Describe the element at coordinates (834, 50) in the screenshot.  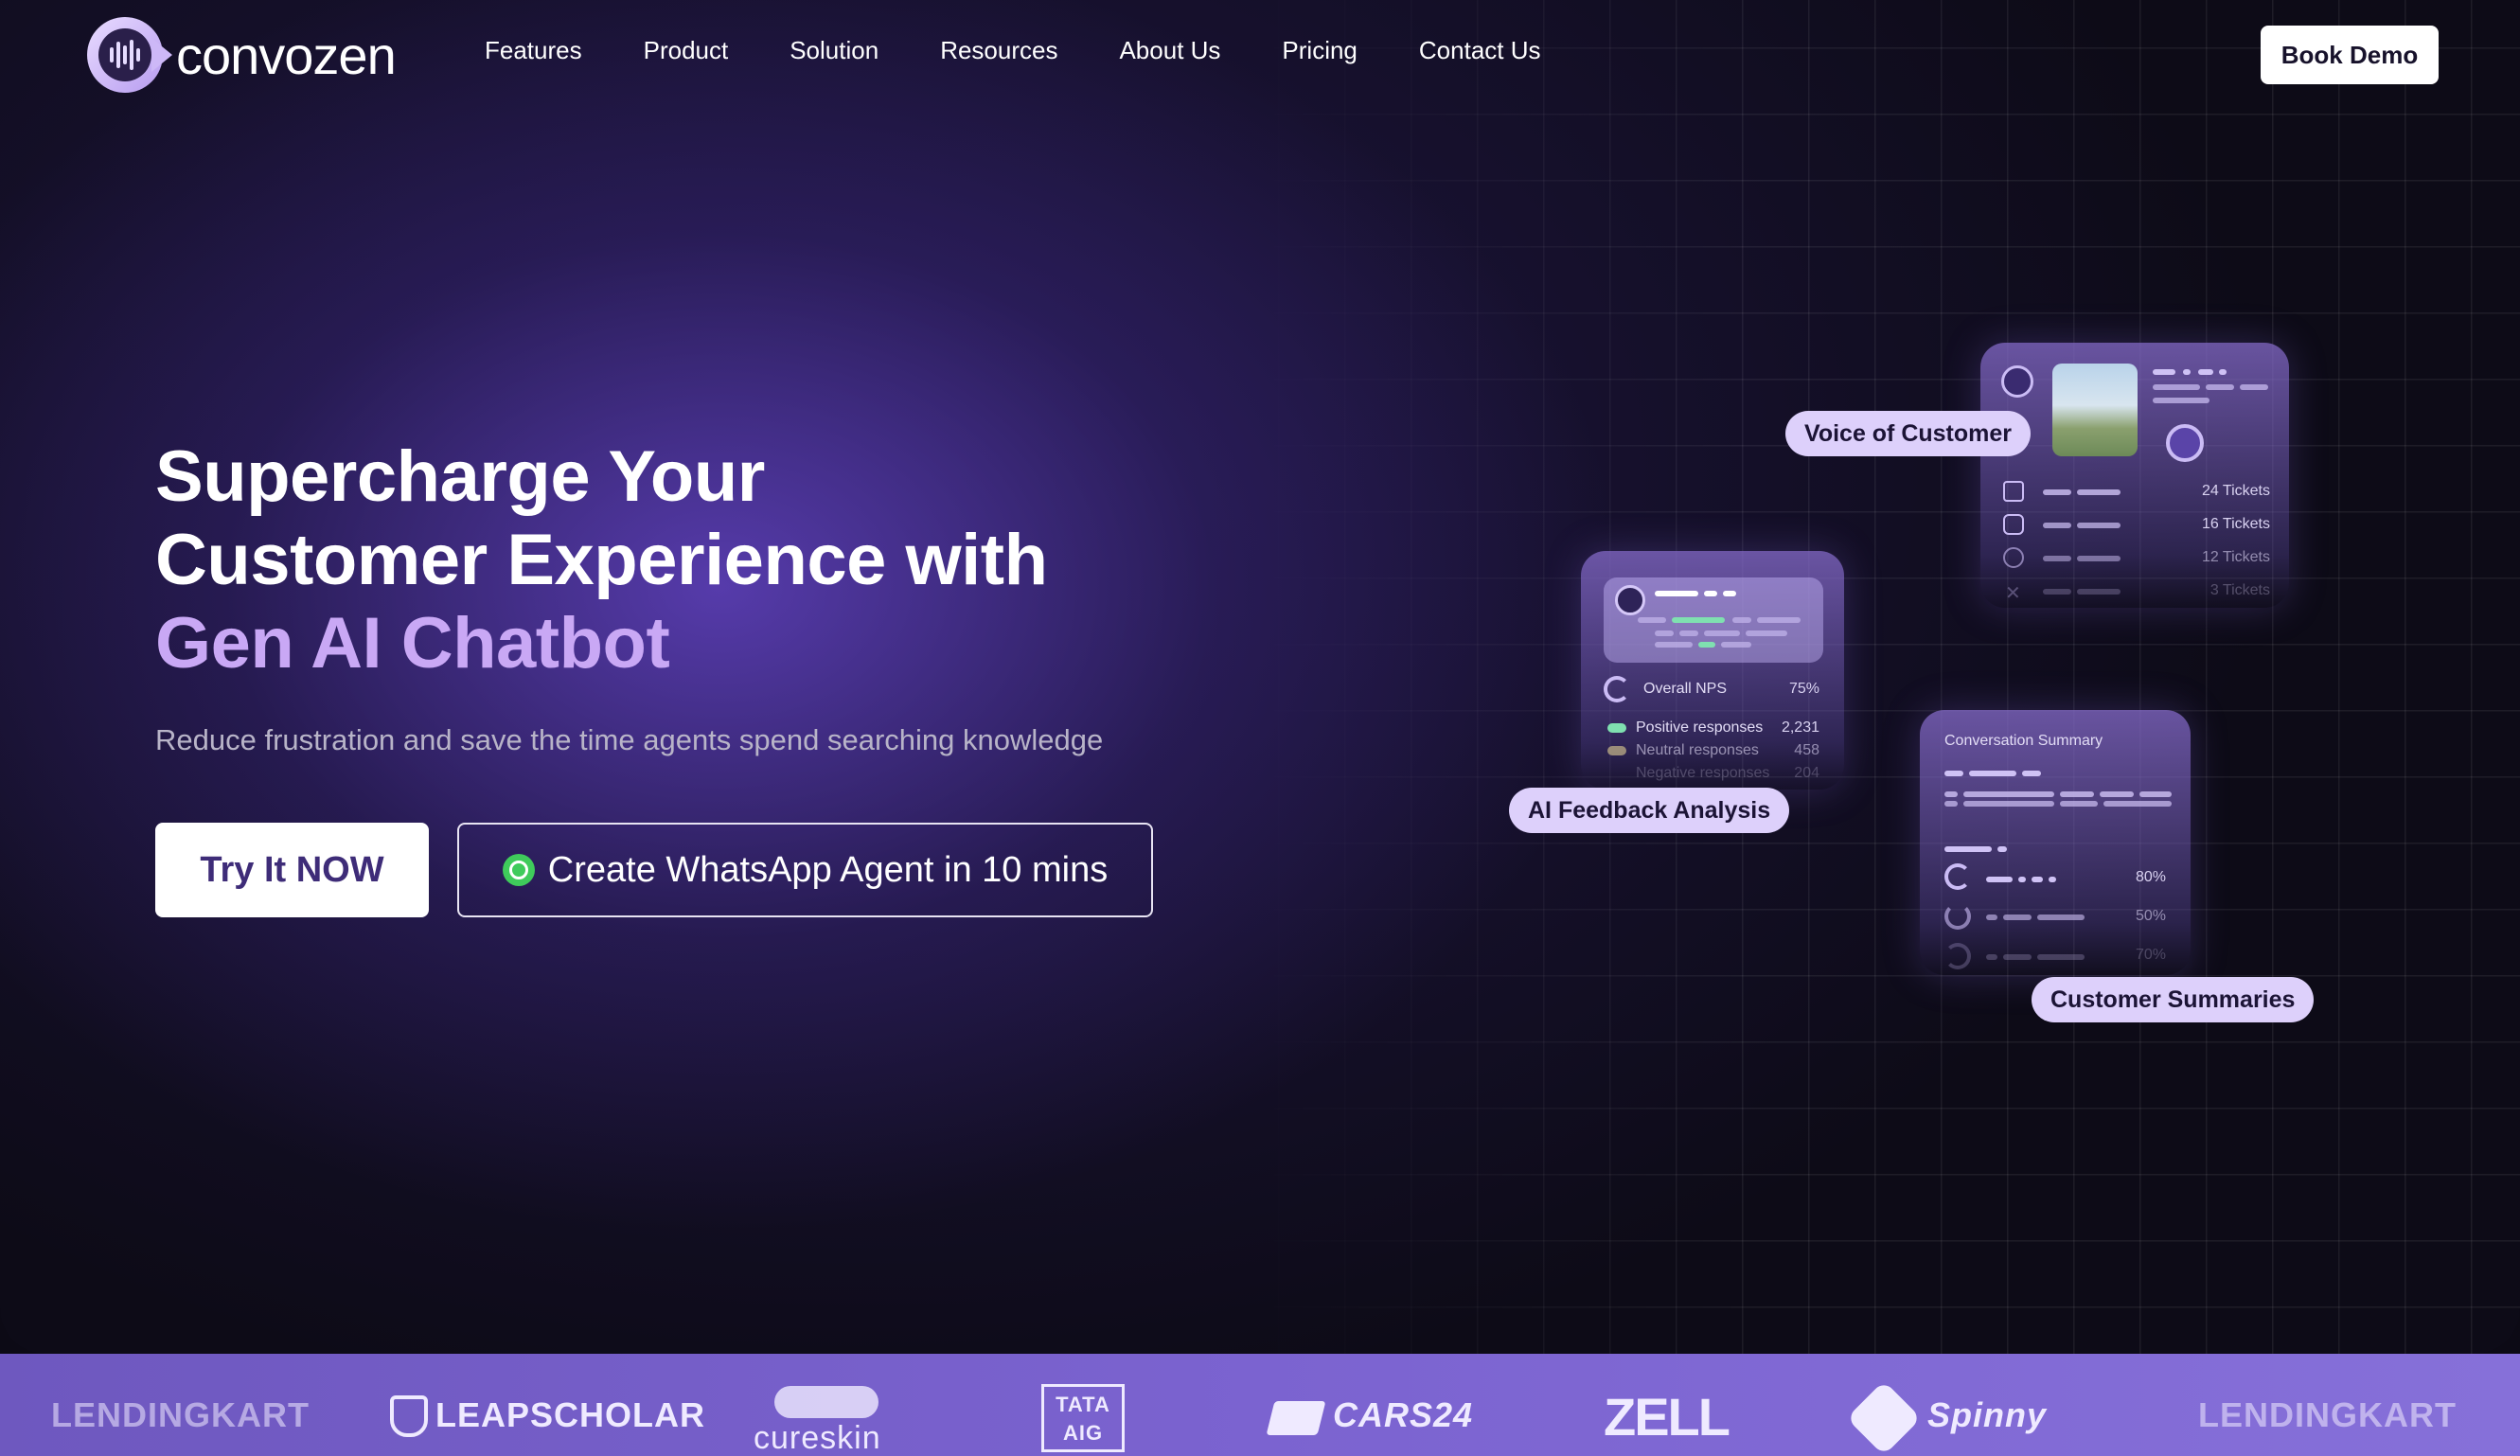
I see `nav-solution: Solution` at that location.